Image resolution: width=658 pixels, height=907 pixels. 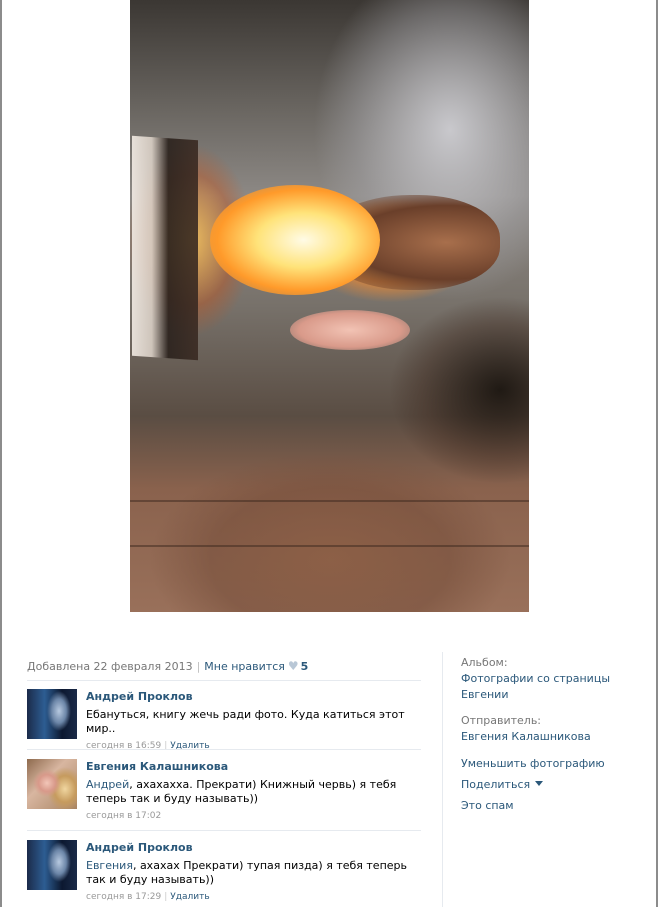 What do you see at coordinates (189, 897) in the screenshot?
I see `delete-comment-link: Удалить` at bounding box center [189, 897].